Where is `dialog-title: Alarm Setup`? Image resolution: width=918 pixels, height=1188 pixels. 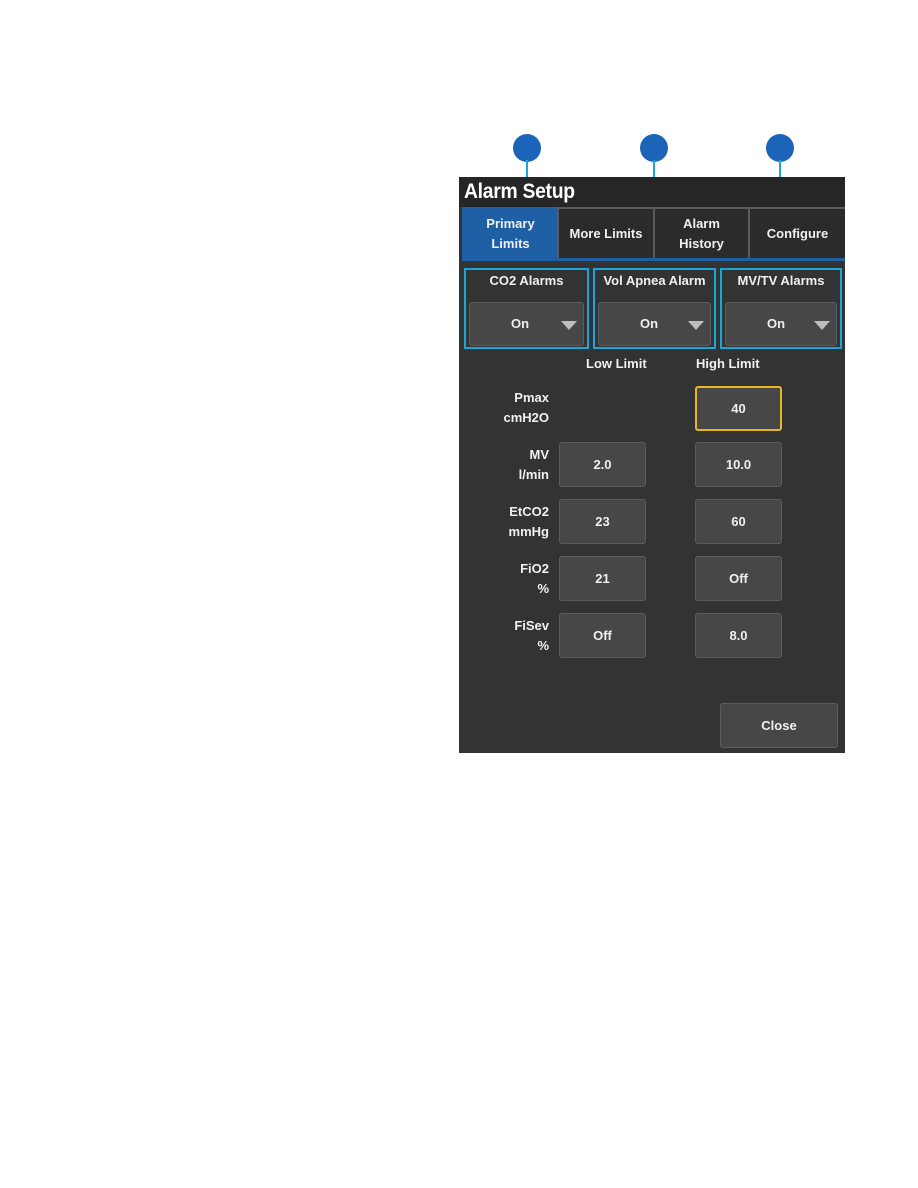
dialog-title: Alarm Setup is located at coordinates (519, 191).